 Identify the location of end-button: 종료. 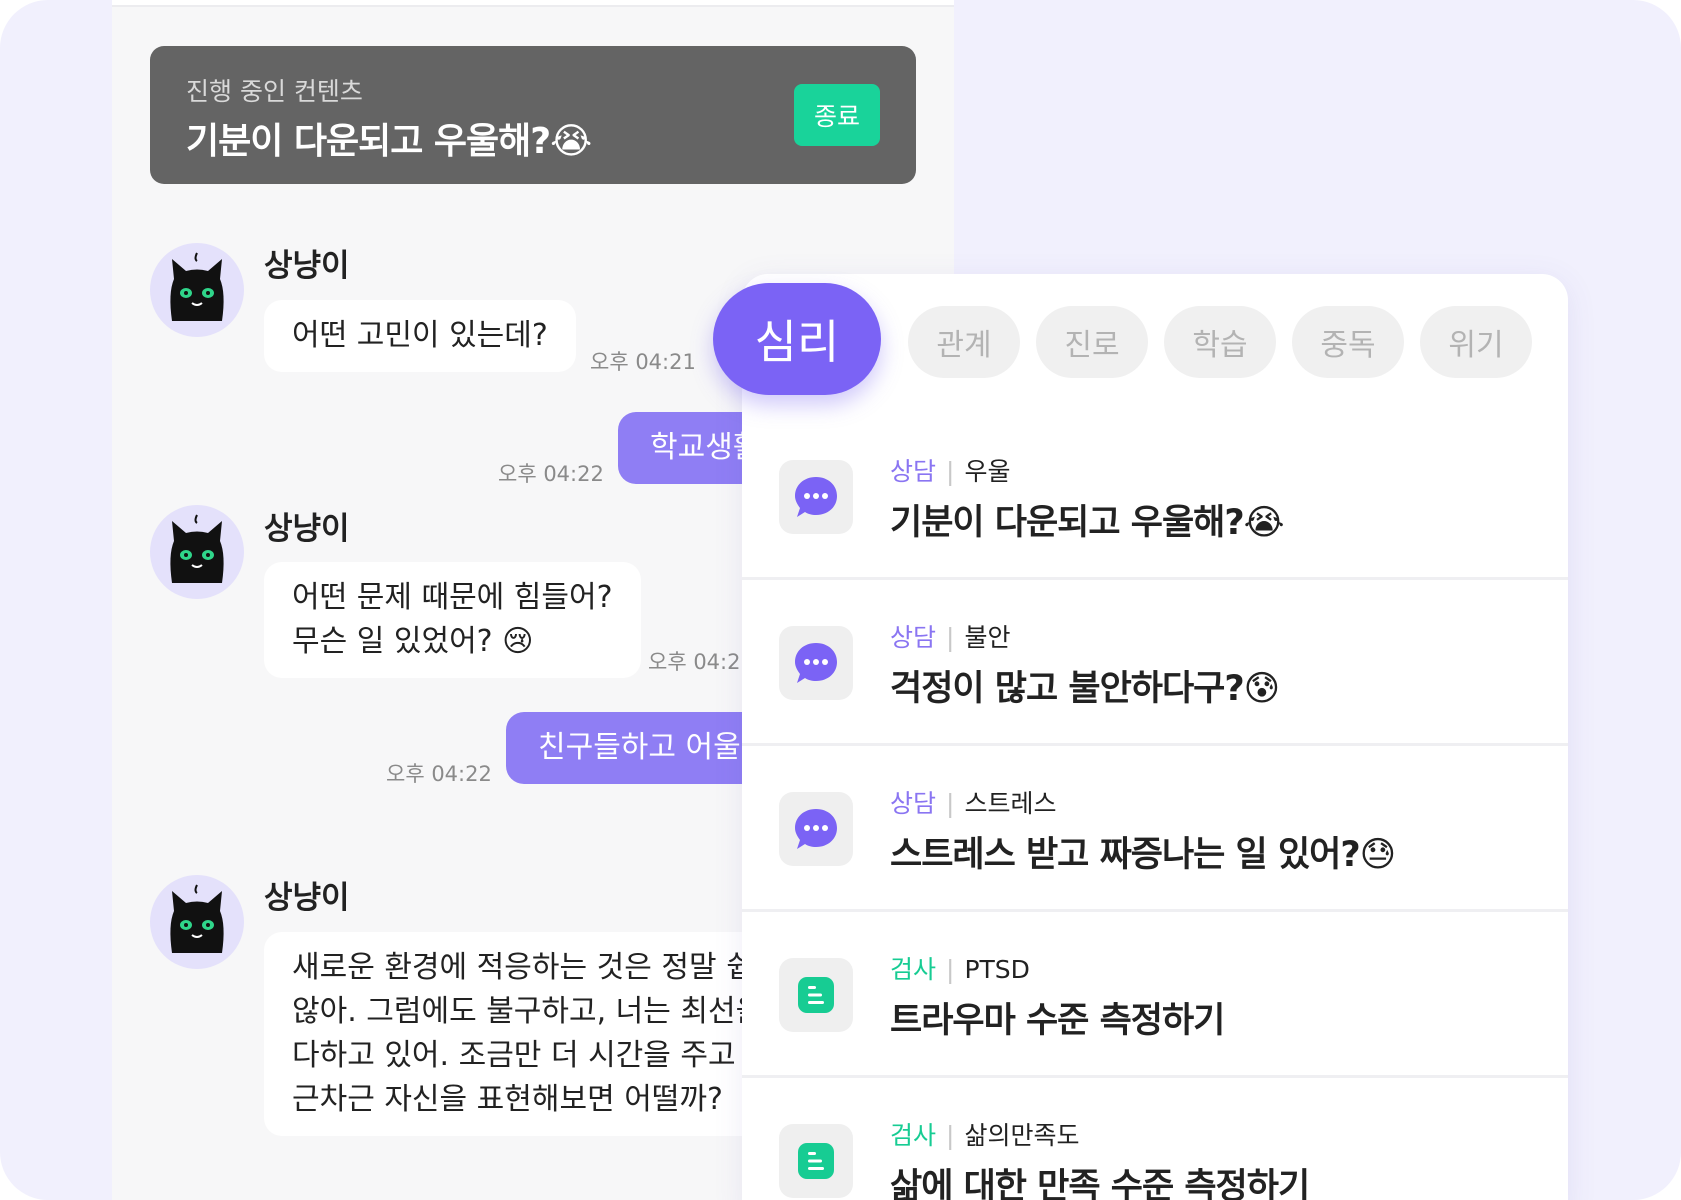
(837, 115).